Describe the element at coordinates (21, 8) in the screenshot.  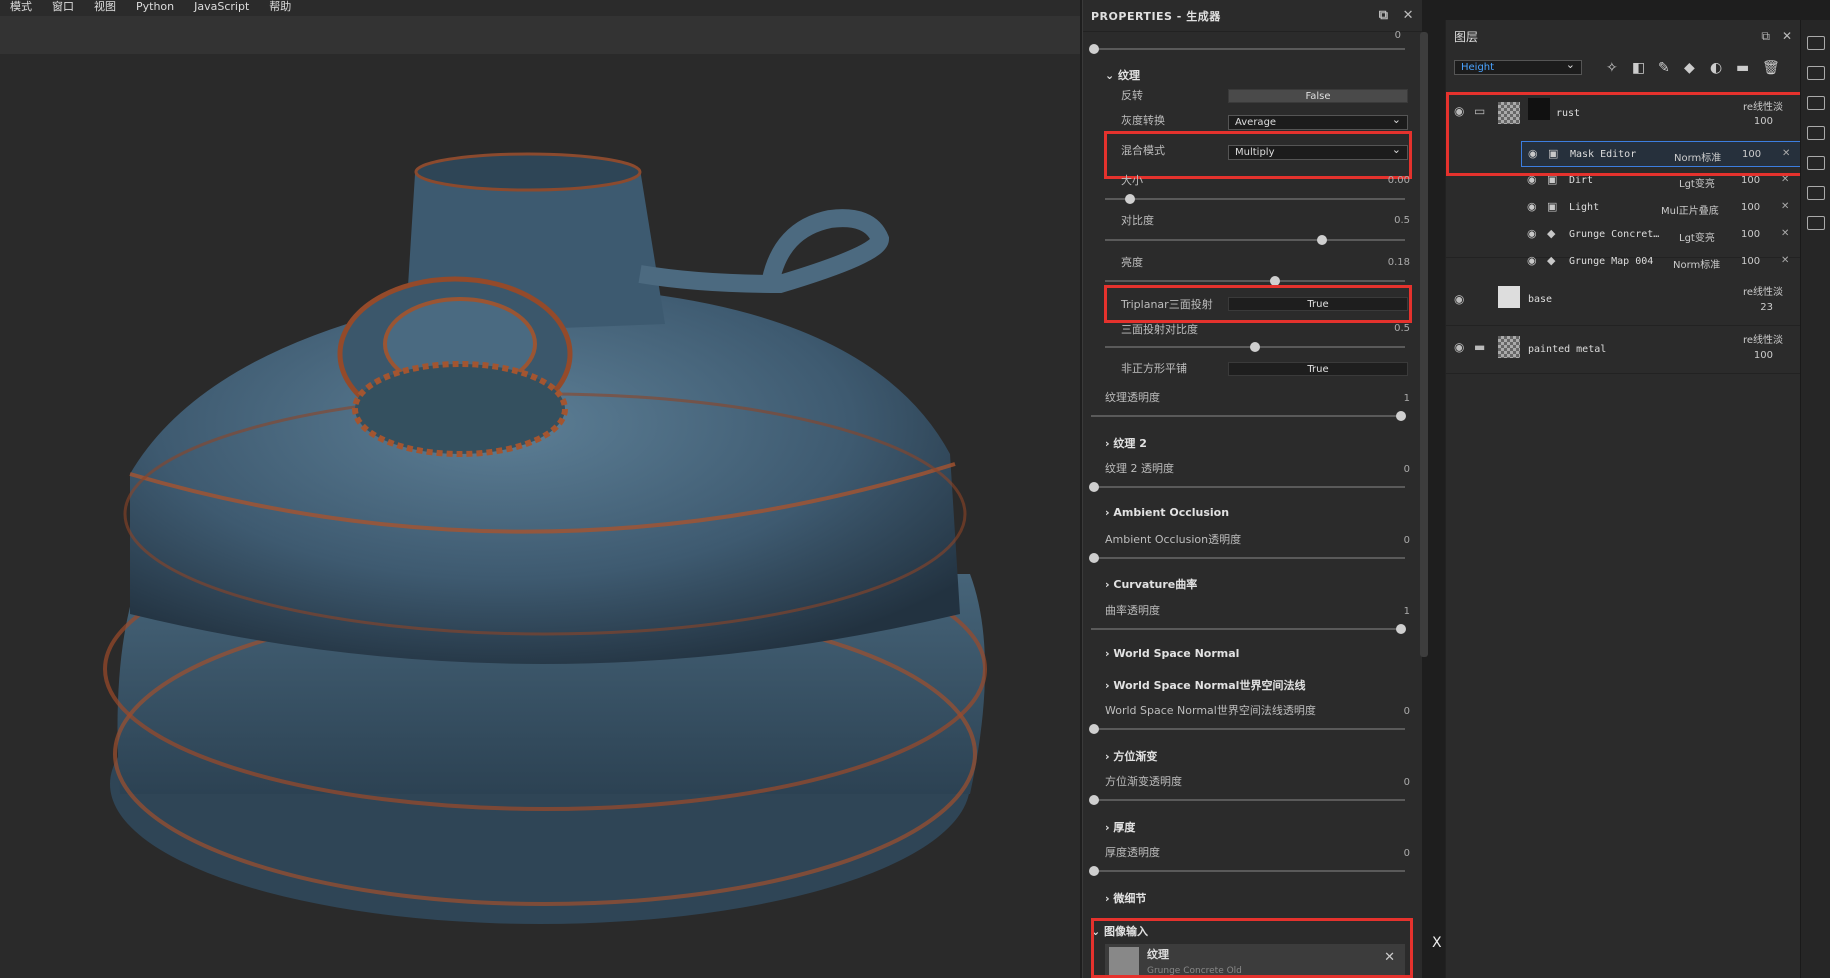
I see `menu-mode: 模式` at that location.